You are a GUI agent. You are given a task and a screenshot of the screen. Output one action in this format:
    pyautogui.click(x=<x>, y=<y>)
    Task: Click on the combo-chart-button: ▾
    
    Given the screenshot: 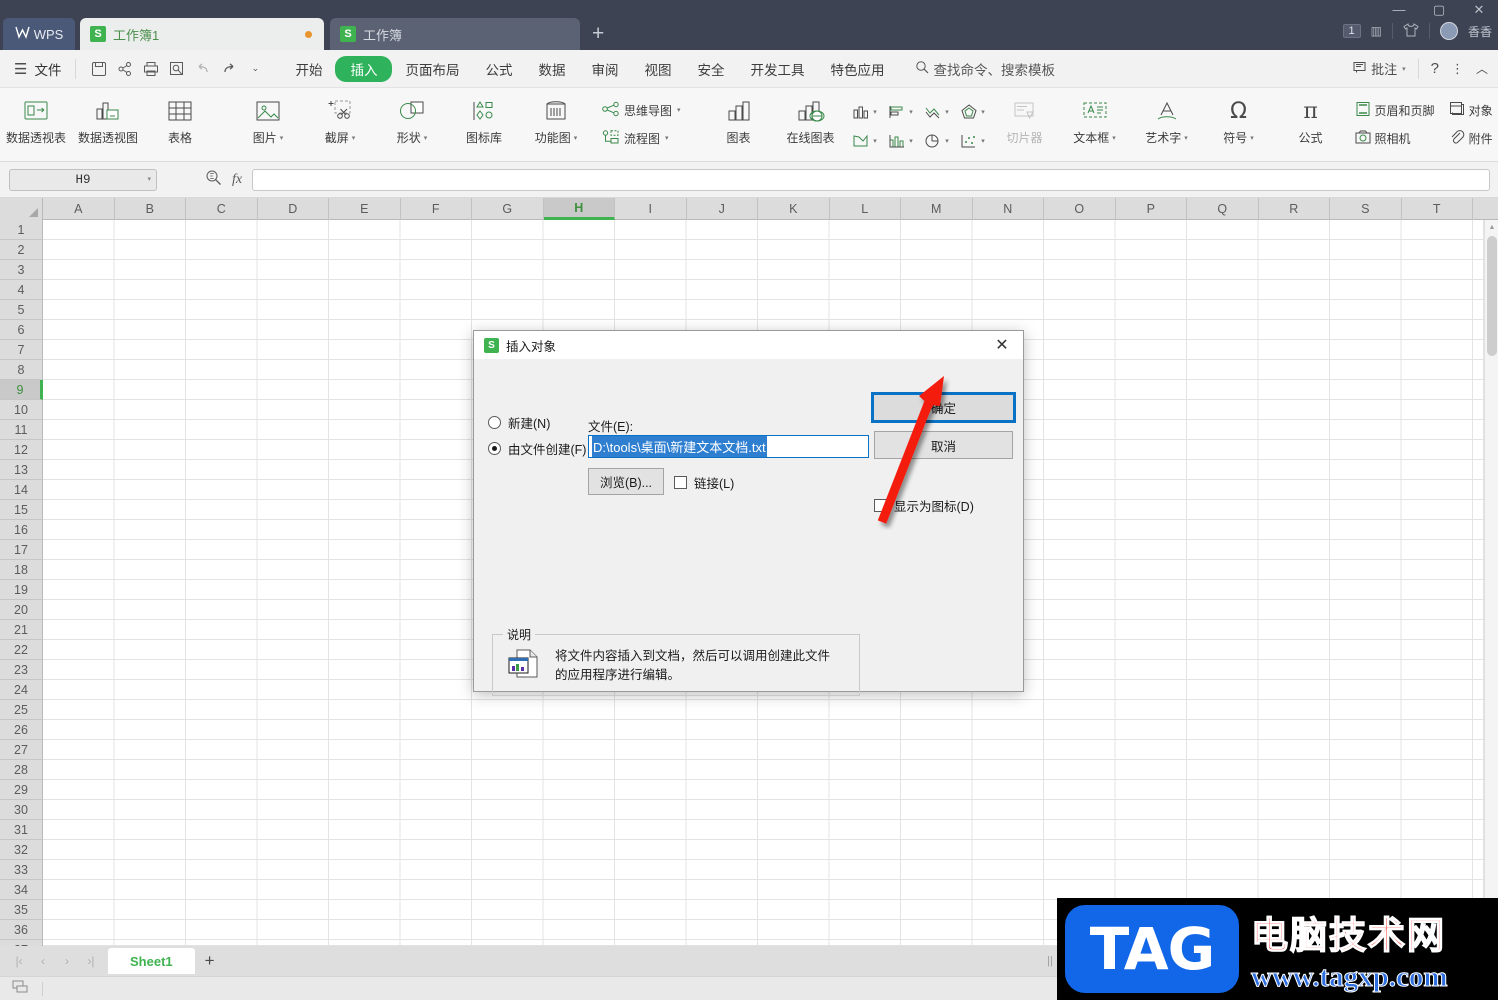 What is the action you would take?
    pyautogui.click(x=901, y=141)
    